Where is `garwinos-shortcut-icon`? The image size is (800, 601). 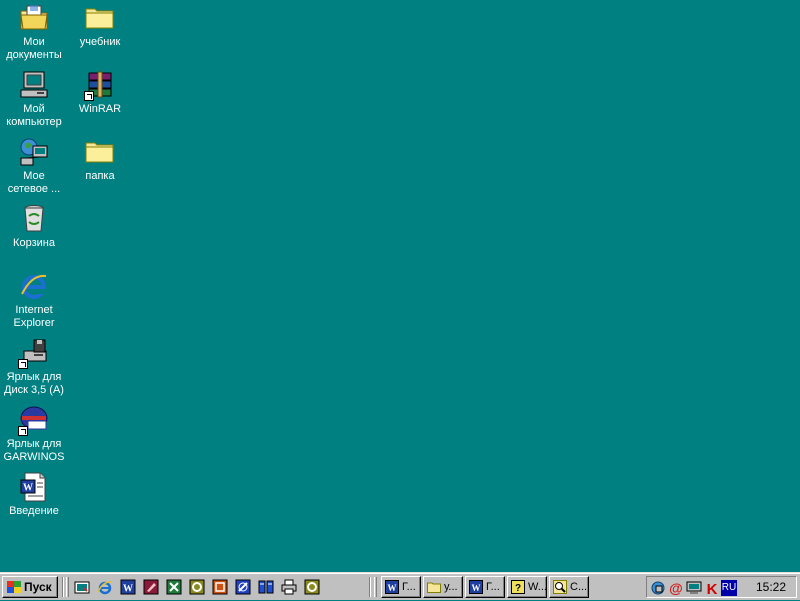 garwinos-shortcut-icon is located at coordinates (34, 420).